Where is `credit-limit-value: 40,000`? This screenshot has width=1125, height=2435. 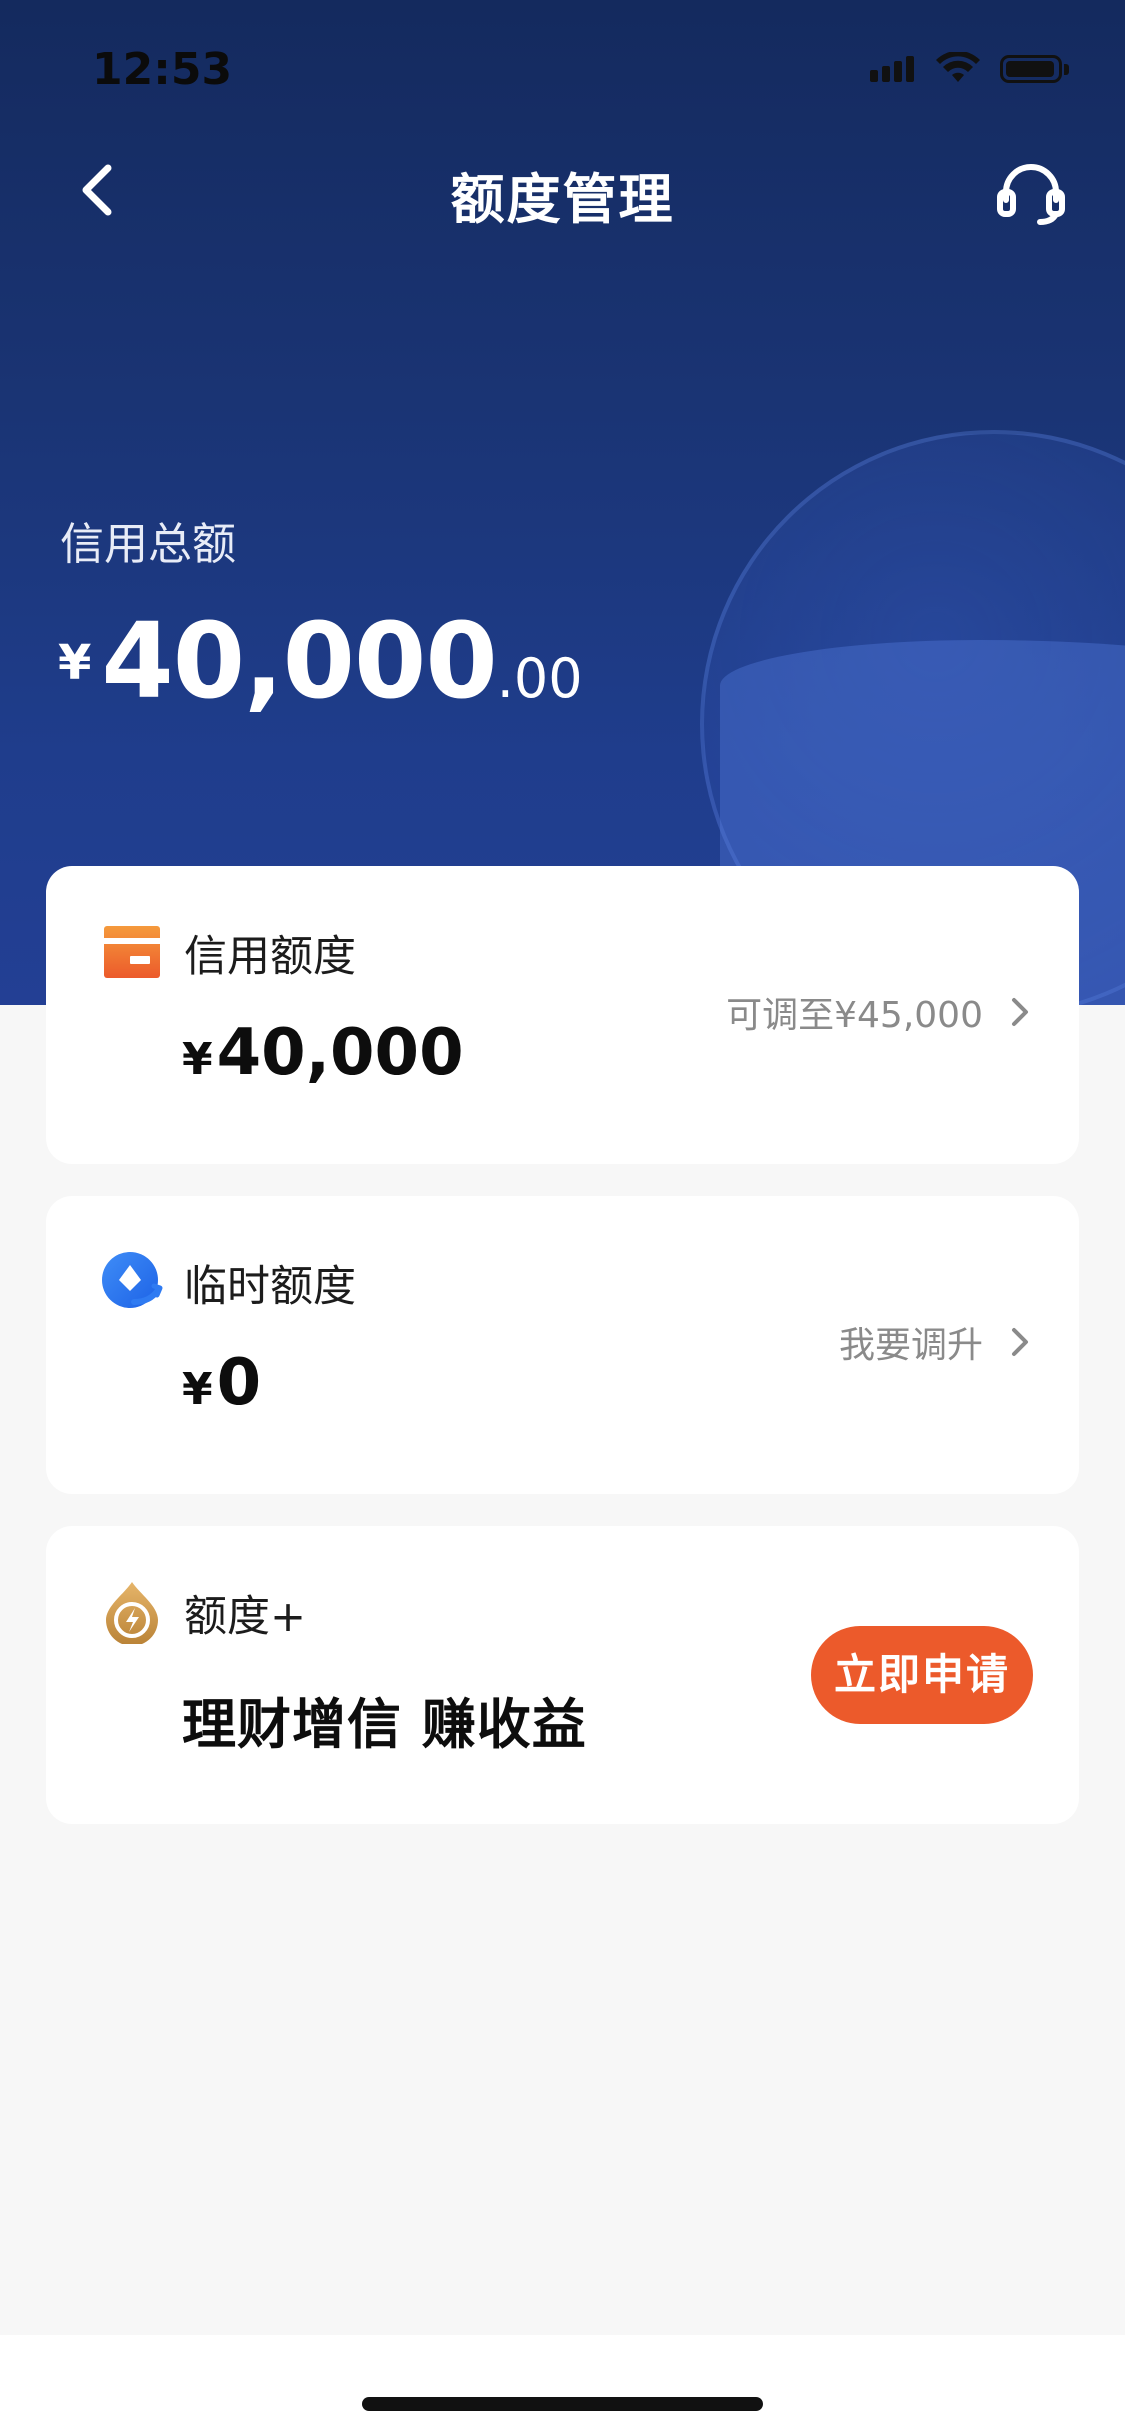
credit-limit-value: 40,000 is located at coordinates (340, 1053).